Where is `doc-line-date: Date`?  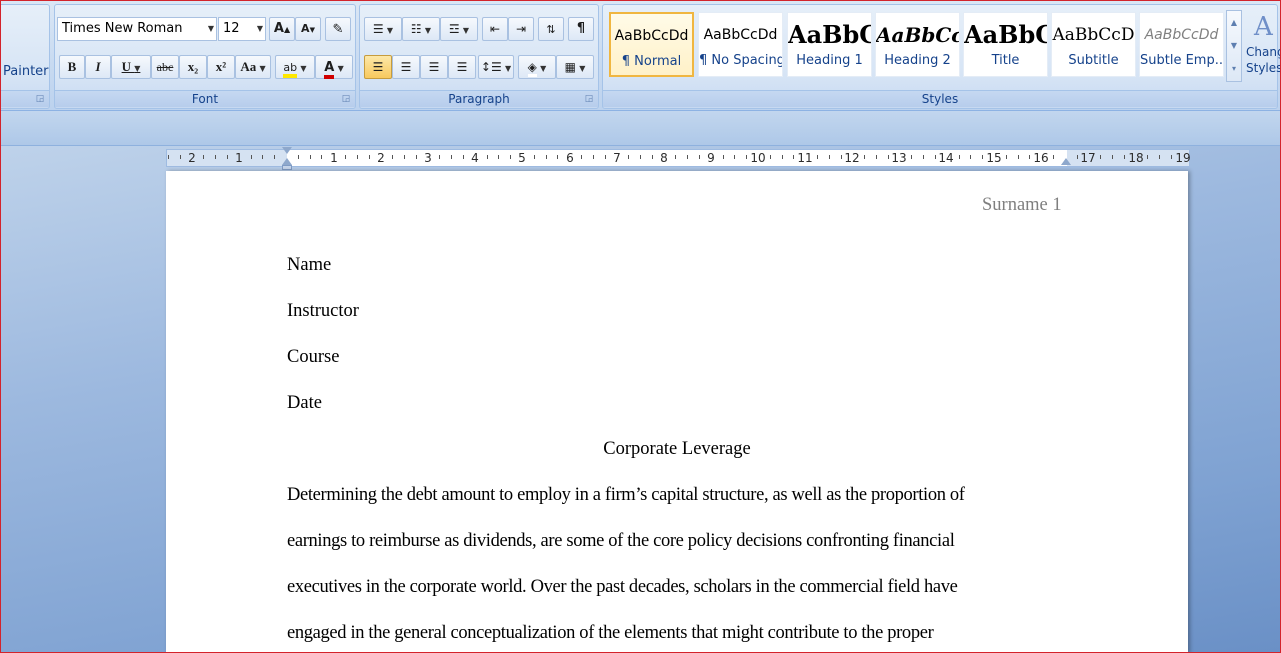 doc-line-date: Date is located at coordinates (304, 403).